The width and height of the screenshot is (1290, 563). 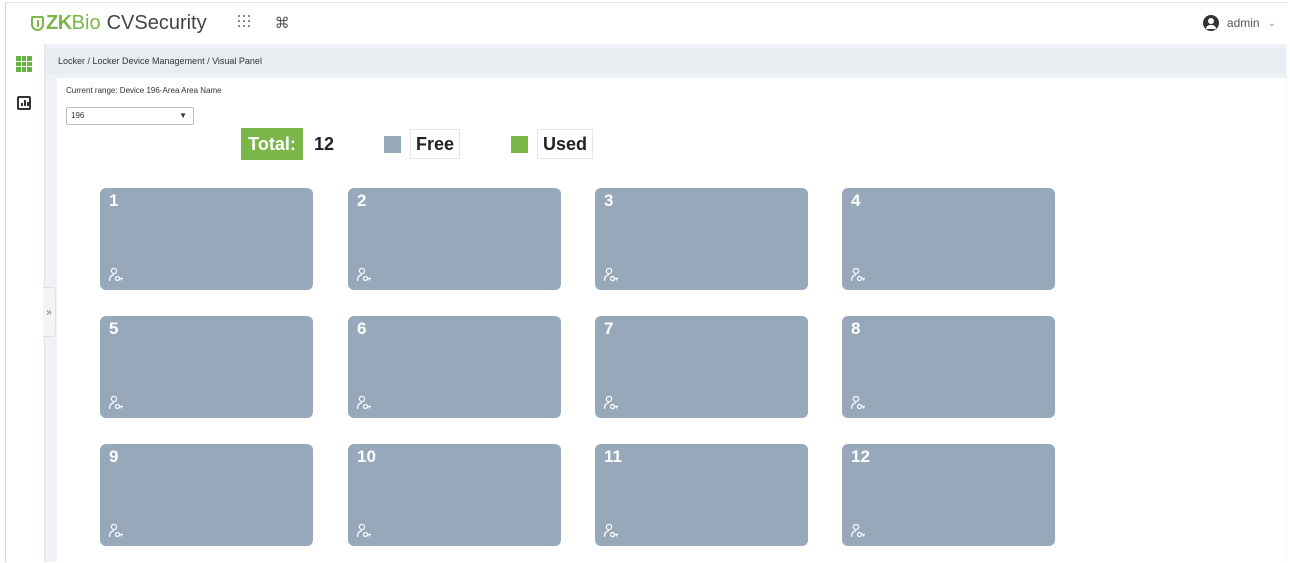 What do you see at coordinates (130, 116) in the screenshot?
I see `device-select: 196 ▼` at bounding box center [130, 116].